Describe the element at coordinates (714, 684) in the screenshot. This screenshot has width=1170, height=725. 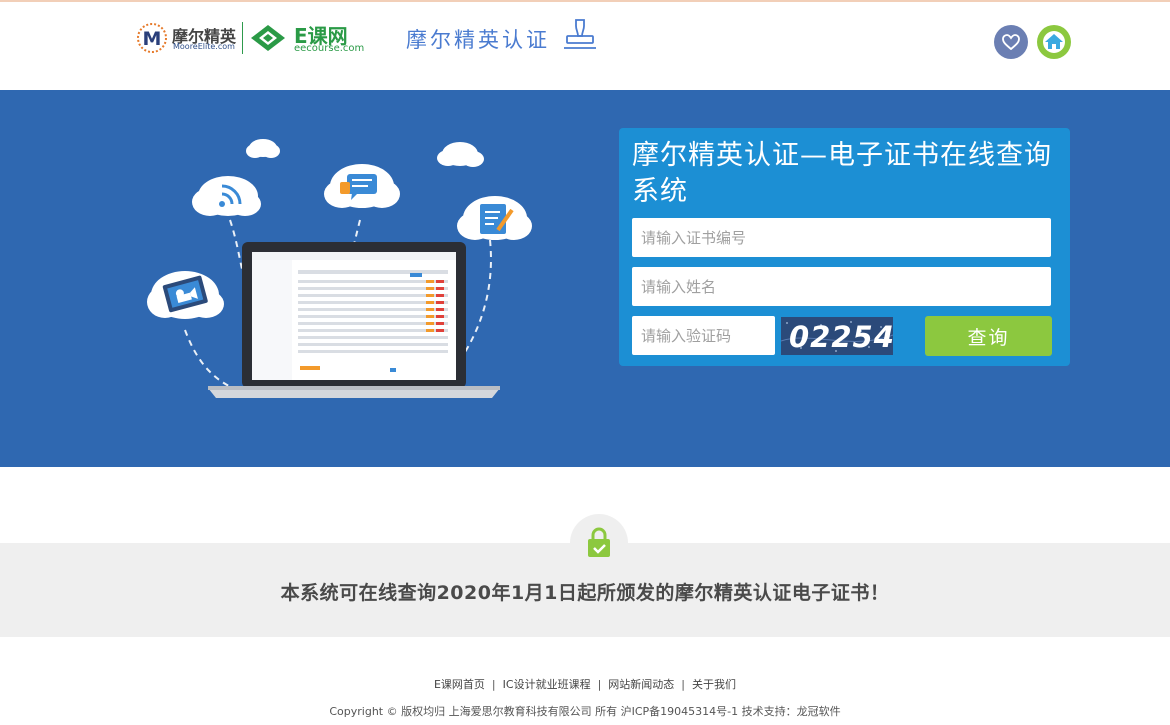
I see `footer-link-about: 关于我们` at that location.